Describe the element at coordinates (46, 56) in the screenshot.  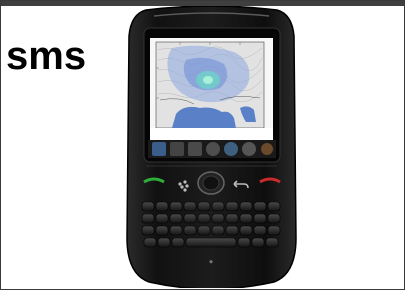
I see `sms-label: sms` at that location.